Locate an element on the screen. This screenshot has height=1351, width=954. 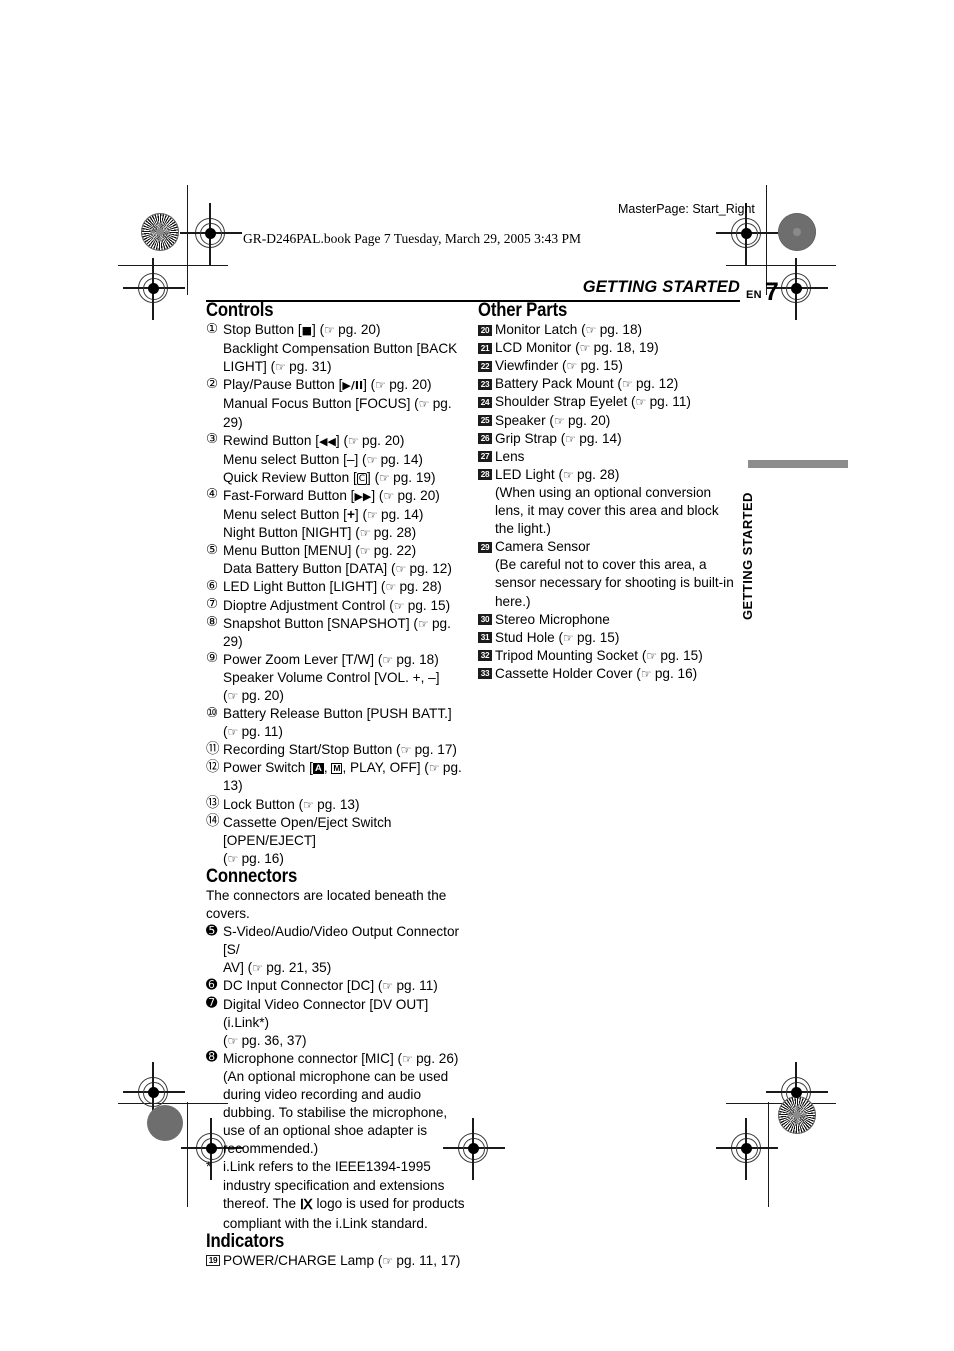
item-number-badge: ⑪ is located at coordinates (213, 748).